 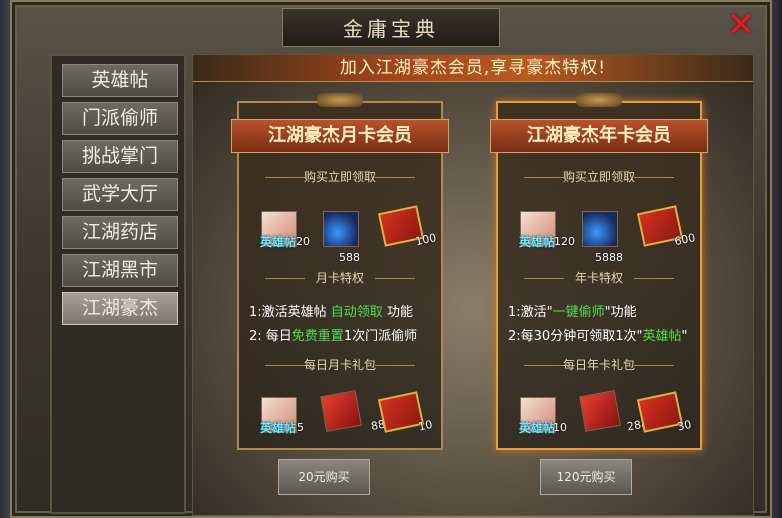 What do you see at coordinates (599, 177) in the screenshot?
I see `year-buy-claim-header: 购买立即领取` at bounding box center [599, 177].